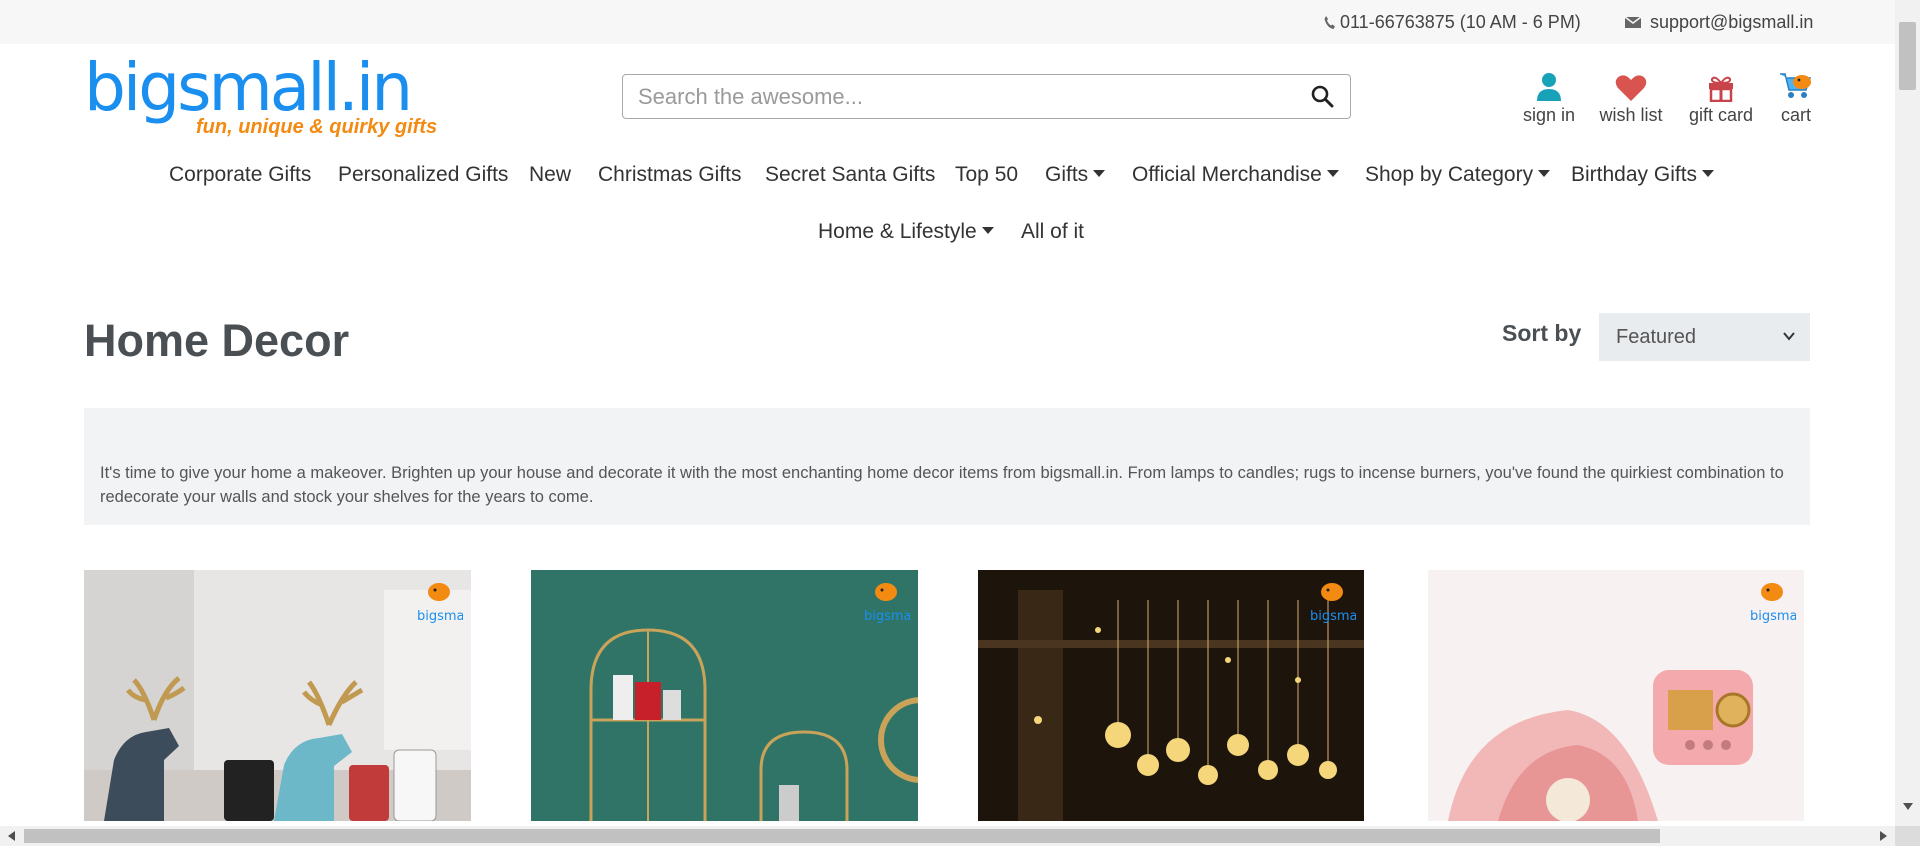  Describe the element at coordinates (1631, 88) in the screenshot. I see `heart-icon` at that location.